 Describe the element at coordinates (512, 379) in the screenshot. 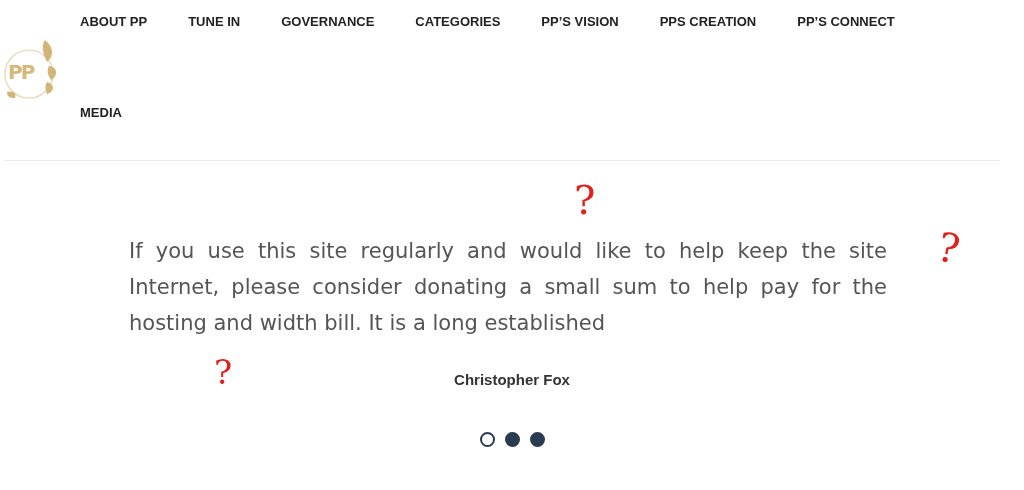

I see `author-name: Christopher Fox` at that location.